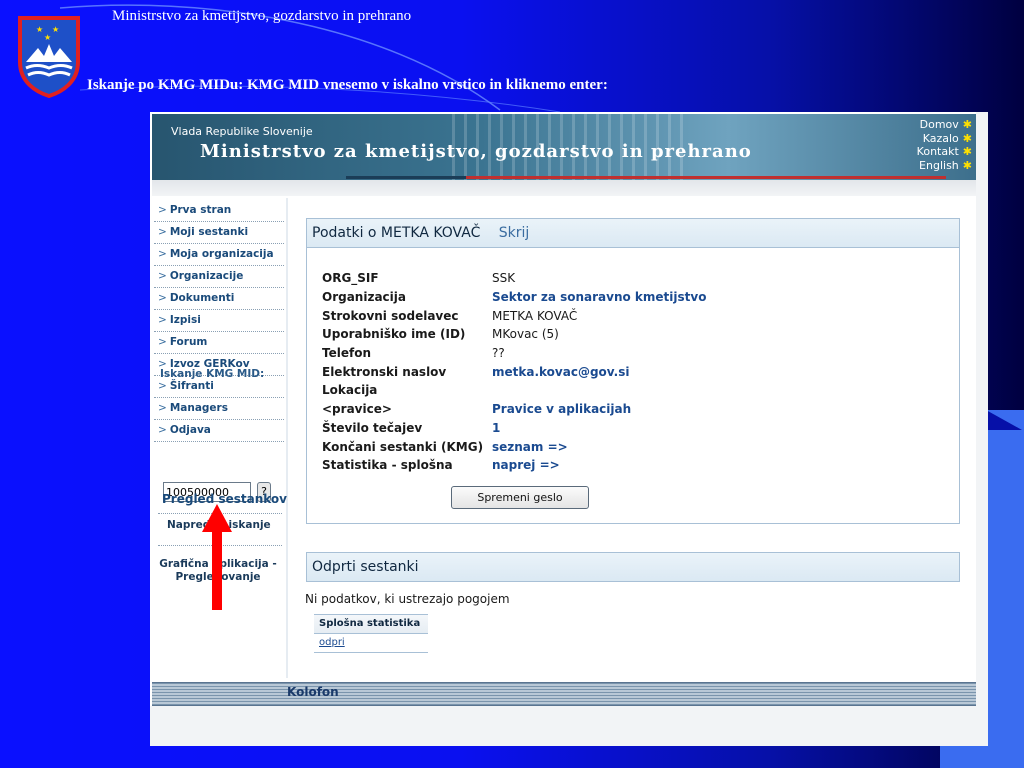 This screenshot has width=1024, height=768. What do you see at coordinates (599, 297) in the screenshot?
I see `organization-link: Sektor za sonaravno kmetijstvo` at bounding box center [599, 297].